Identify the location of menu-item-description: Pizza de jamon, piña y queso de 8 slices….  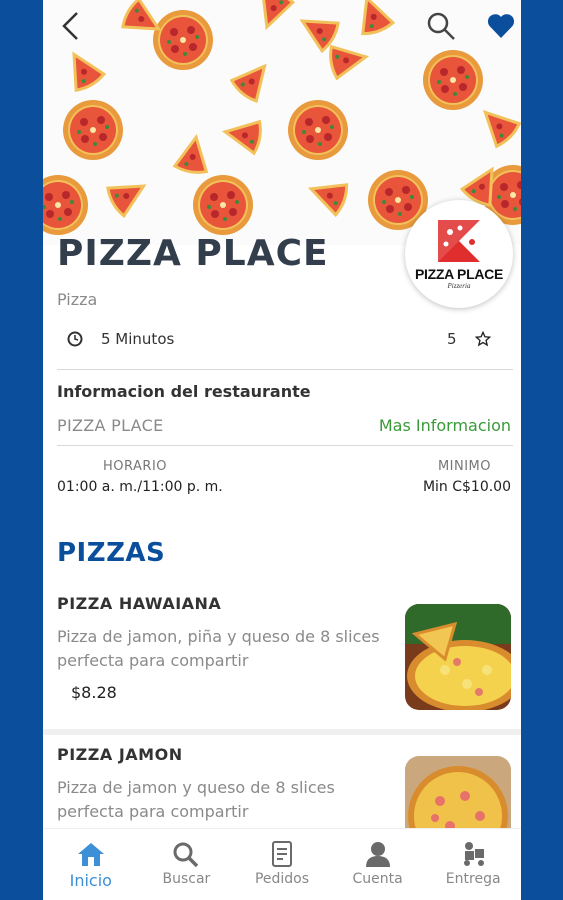
(218, 648).